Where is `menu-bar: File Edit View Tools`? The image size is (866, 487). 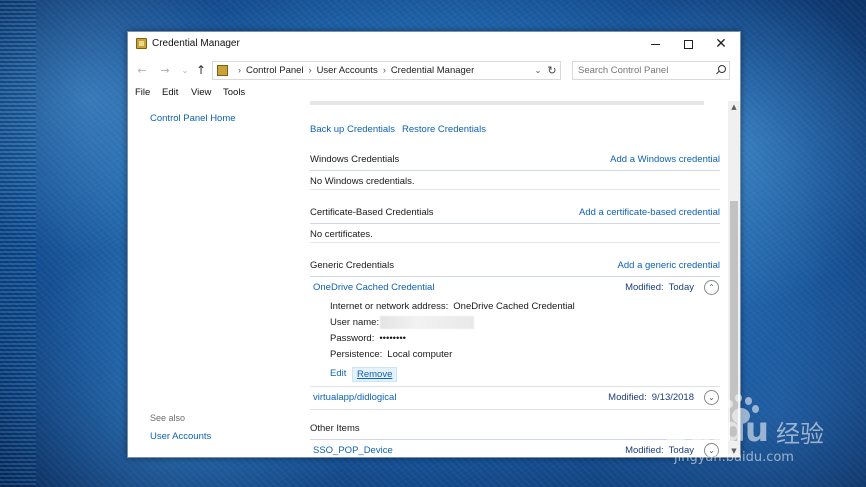
menu-bar: File Edit View Tools is located at coordinates (434, 93).